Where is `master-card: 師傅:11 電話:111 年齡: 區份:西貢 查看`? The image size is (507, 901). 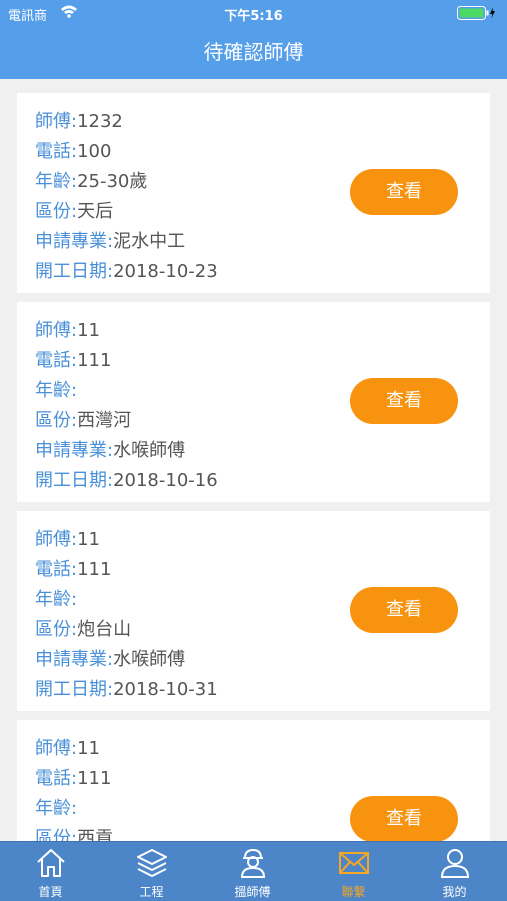 master-card: 師傅:11 電話:111 年齡: 區份:西貢 查看 is located at coordinates (253, 780).